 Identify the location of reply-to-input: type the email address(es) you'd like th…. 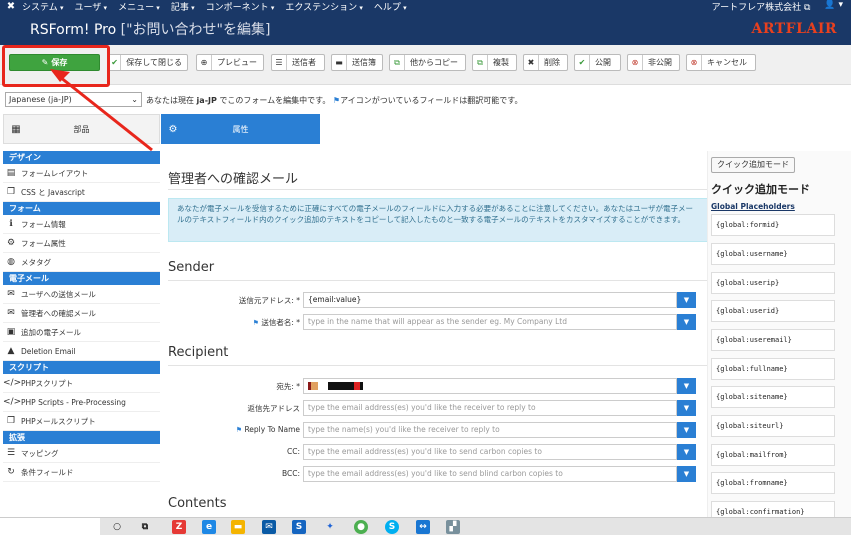
(490, 408).